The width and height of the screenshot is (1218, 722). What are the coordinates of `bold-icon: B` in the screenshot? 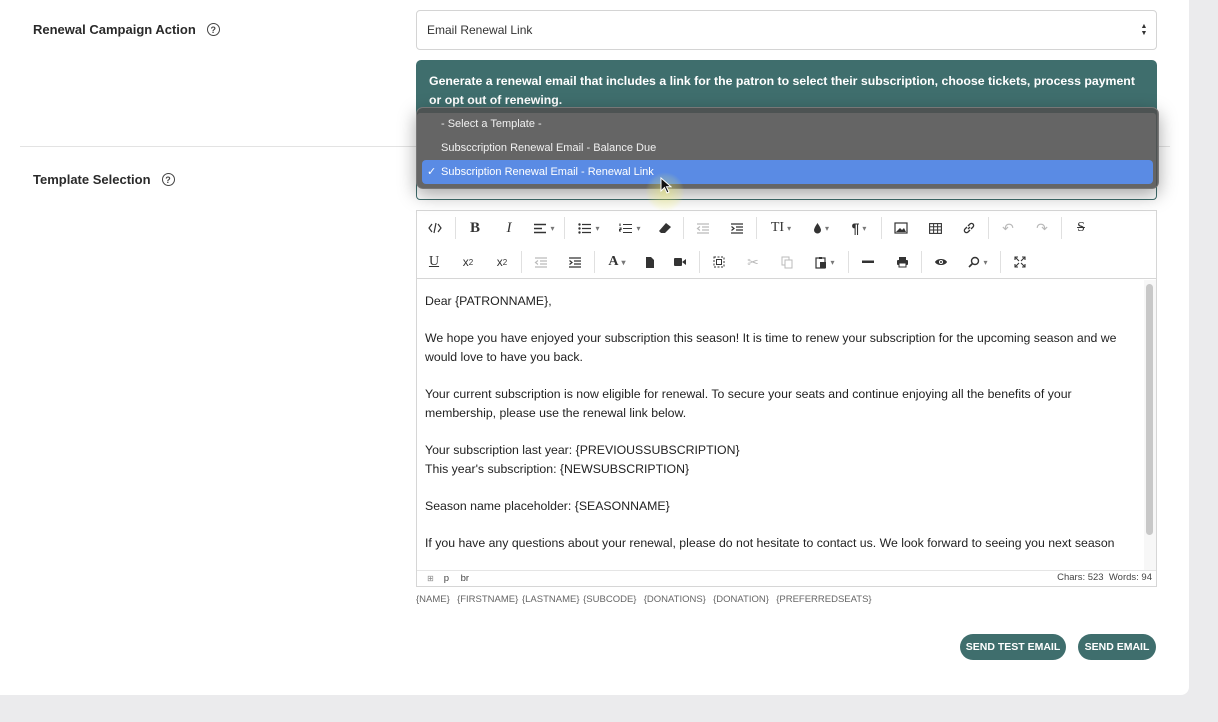 It's located at (475, 228).